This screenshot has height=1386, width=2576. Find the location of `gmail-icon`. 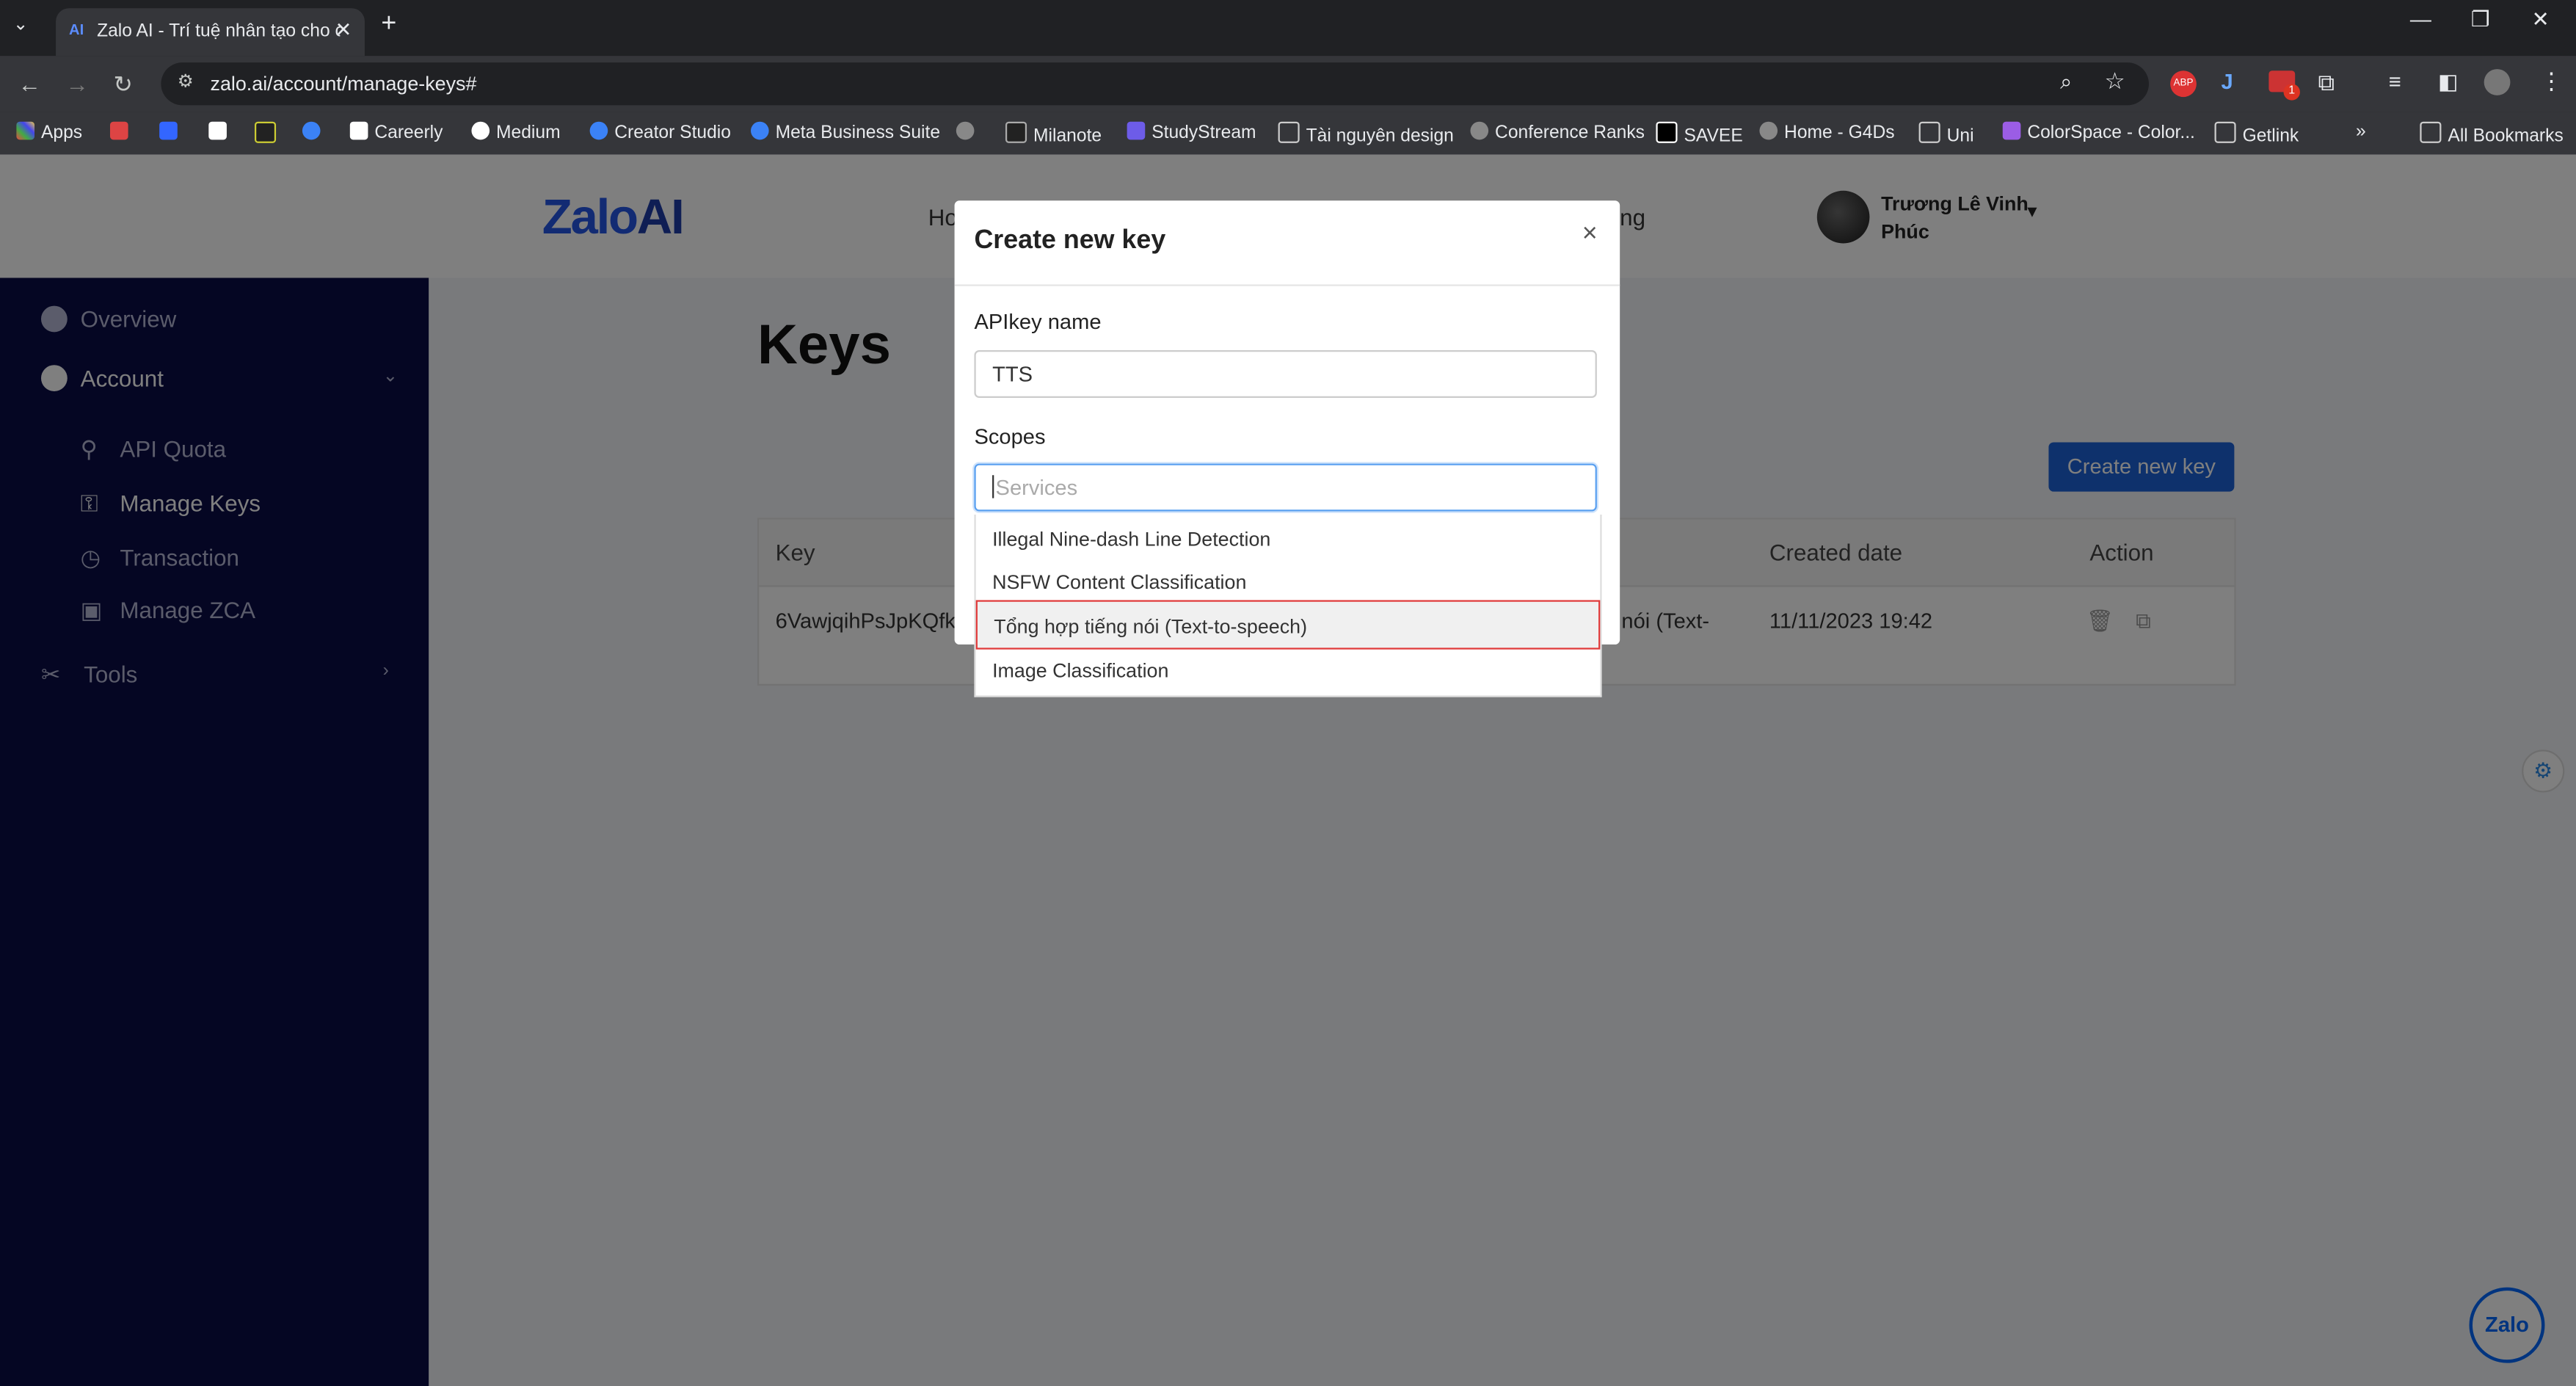

gmail-icon is located at coordinates (122, 132).